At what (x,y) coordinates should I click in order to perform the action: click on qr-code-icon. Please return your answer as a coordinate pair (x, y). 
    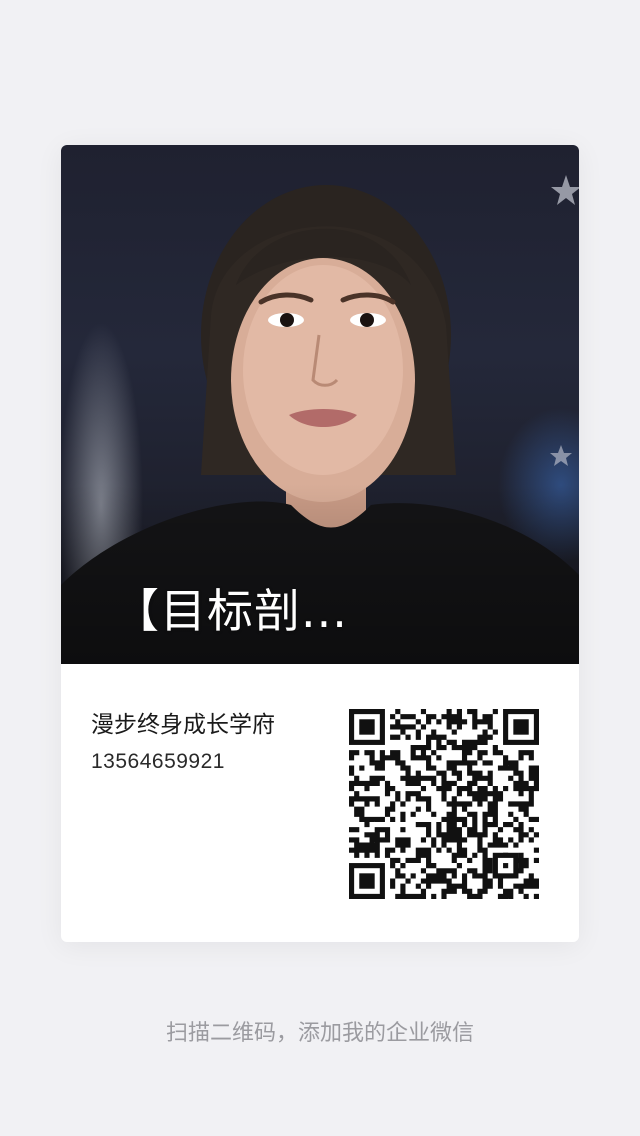
    Looking at the image, I should click on (444, 804).